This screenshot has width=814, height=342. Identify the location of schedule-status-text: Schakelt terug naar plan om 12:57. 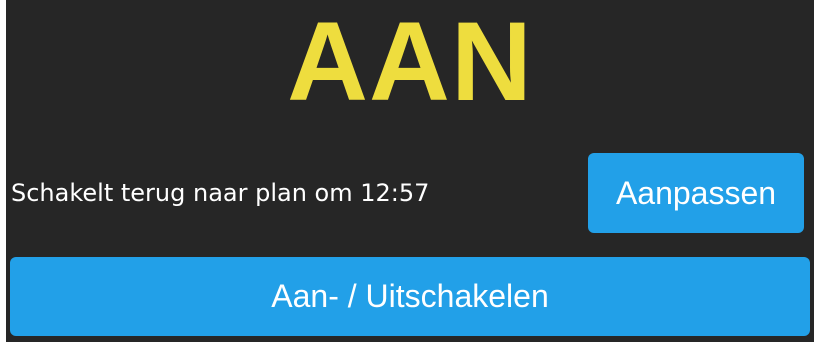
(220, 193).